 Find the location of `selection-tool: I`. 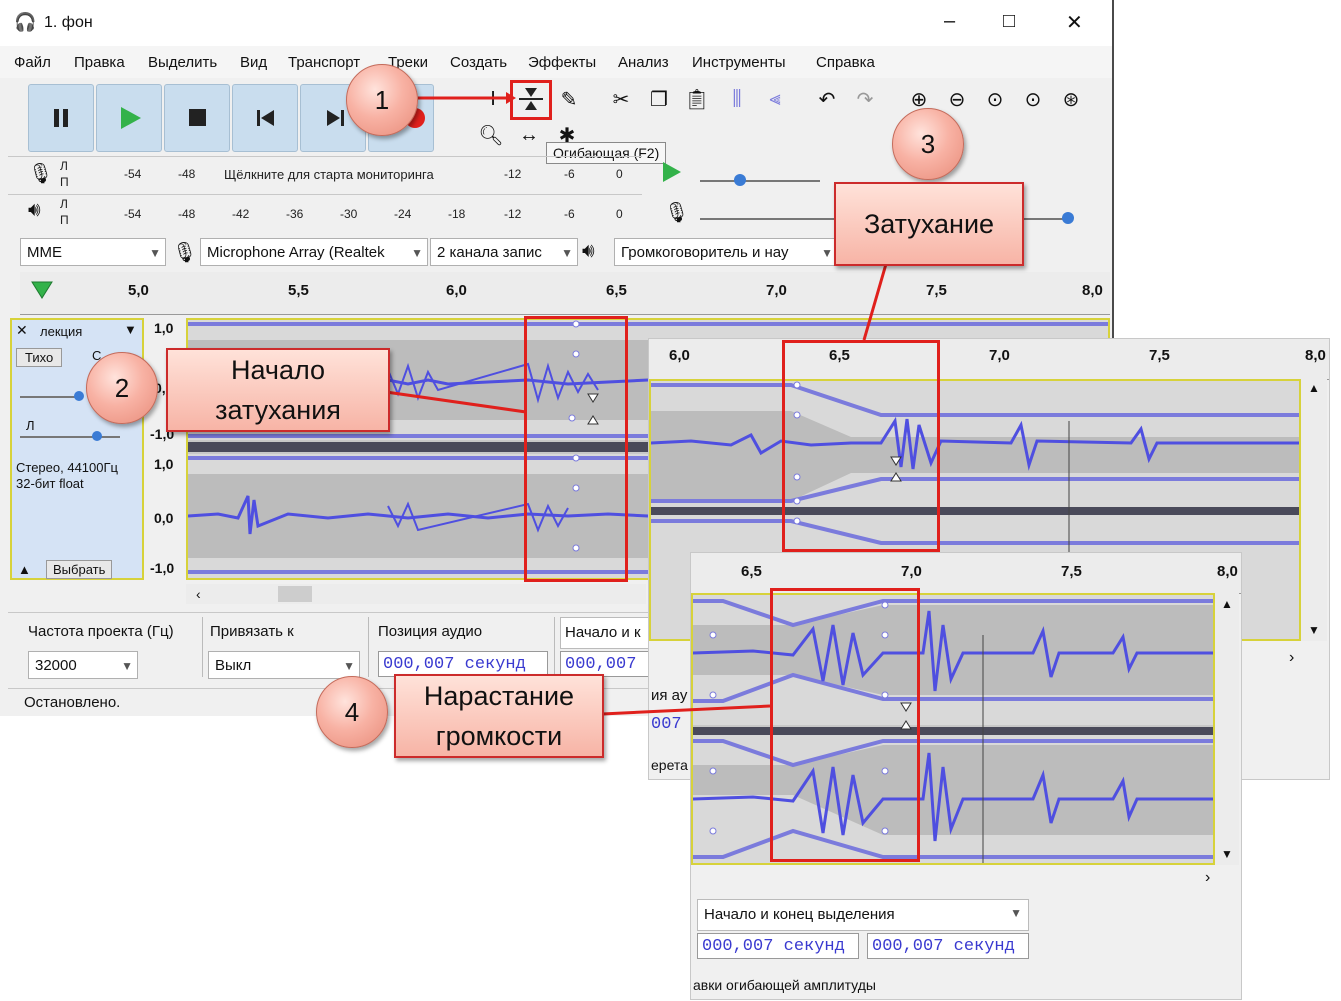

selection-tool: I is located at coordinates (493, 99).